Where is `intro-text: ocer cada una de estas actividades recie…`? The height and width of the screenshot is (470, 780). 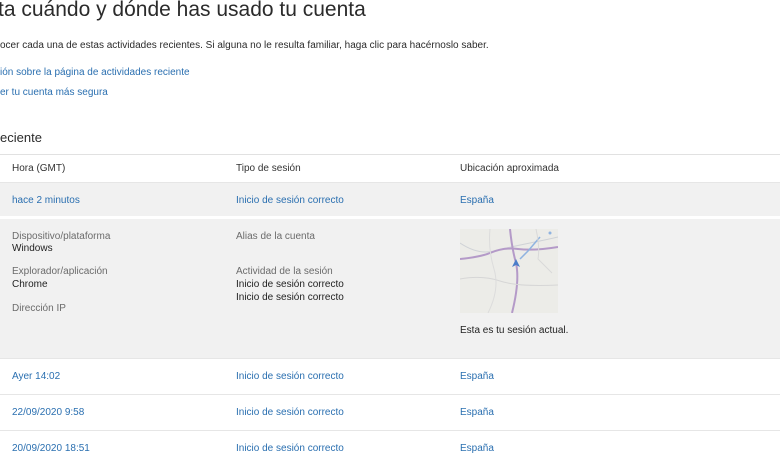 intro-text: ocer cada una de estas actividades recie… is located at coordinates (244, 45).